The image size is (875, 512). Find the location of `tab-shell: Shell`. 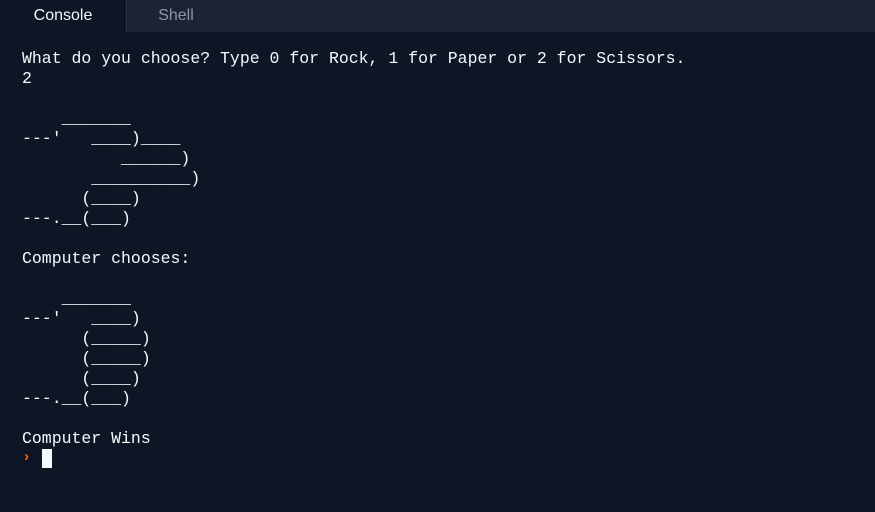

tab-shell: Shell is located at coordinates (176, 16).